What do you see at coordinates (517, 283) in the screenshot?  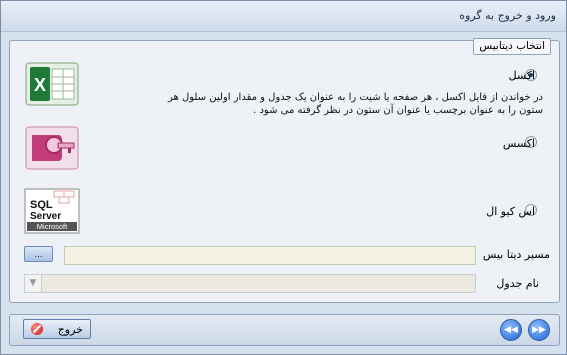 I see `table-name-label: نام جدول` at bounding box center [517, 283].